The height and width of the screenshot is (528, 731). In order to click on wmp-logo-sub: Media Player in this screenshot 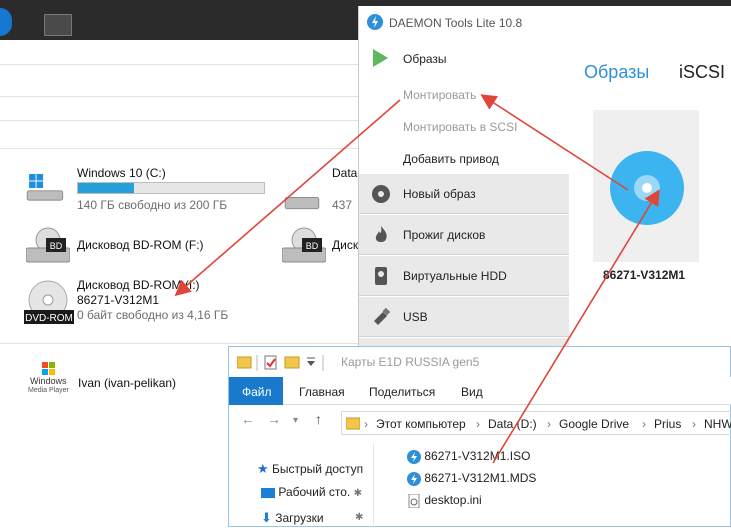, I will do `click(48, 390)`.